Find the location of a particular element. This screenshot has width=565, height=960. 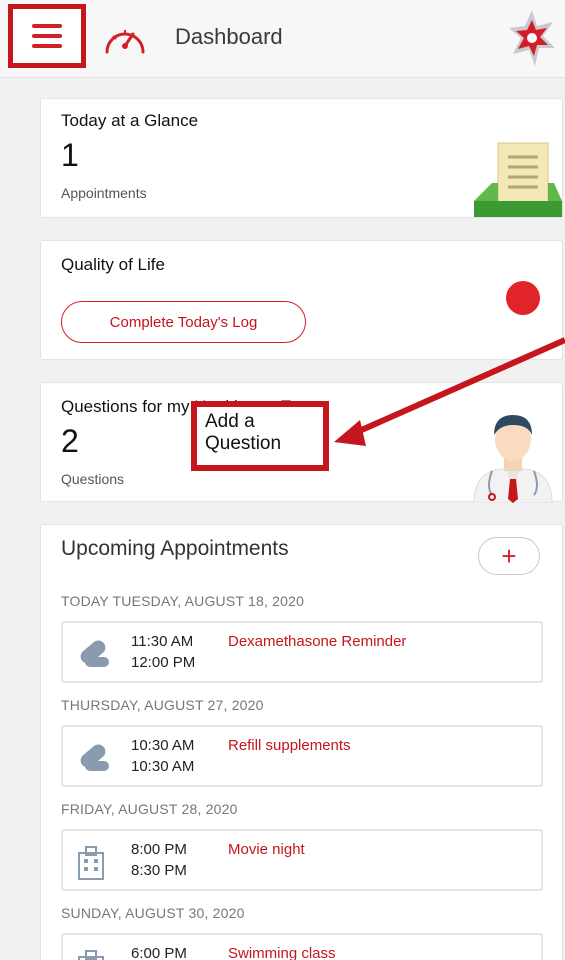

app-header: Dashboard is located at coordinates (282, 39).